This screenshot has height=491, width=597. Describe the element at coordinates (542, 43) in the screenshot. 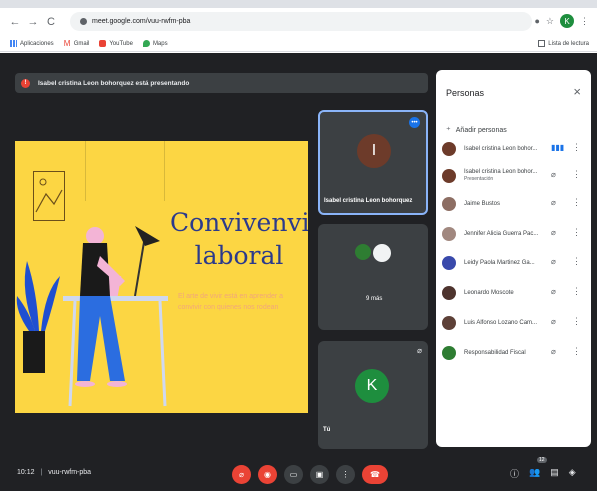

I see `reading-list-icon` at that location.